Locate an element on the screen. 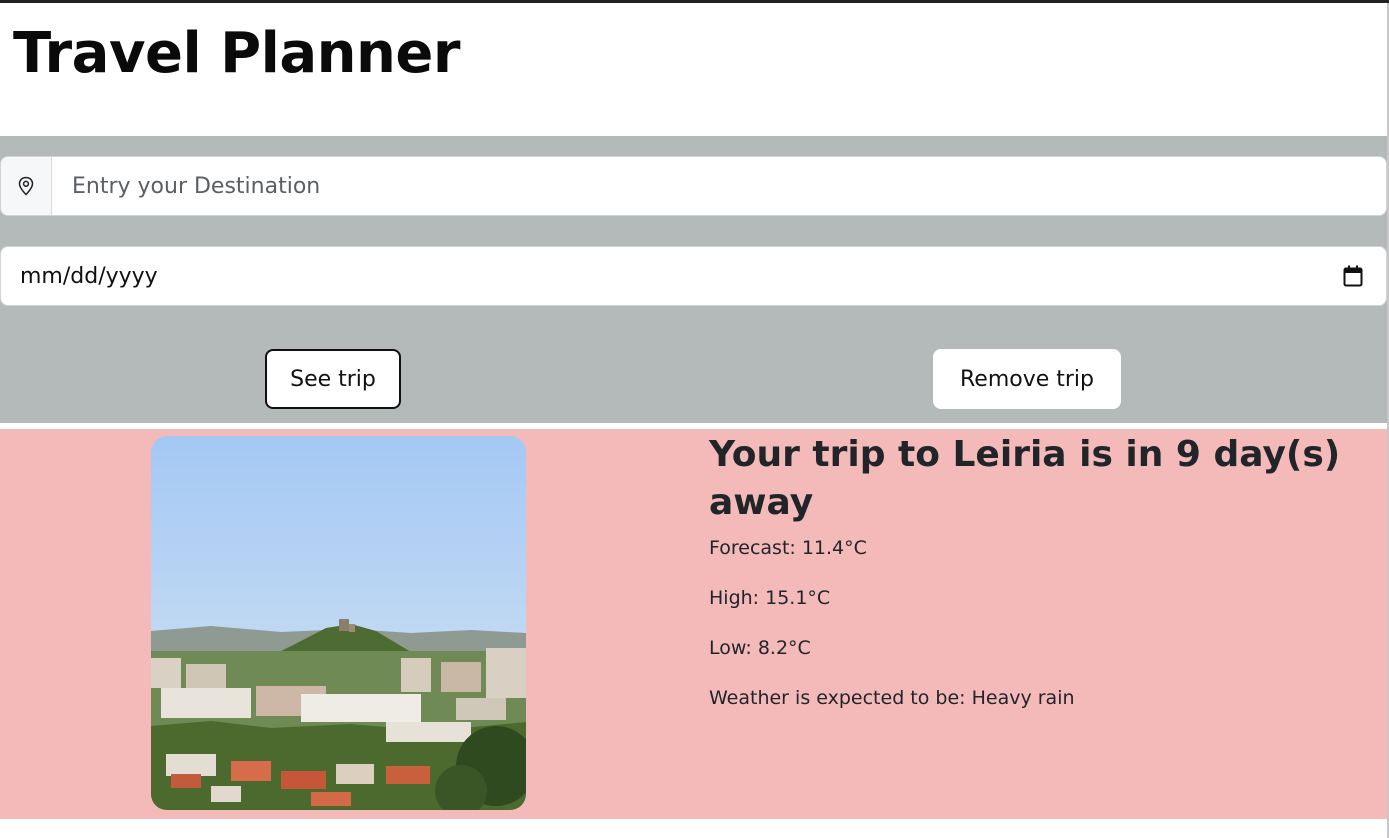 This screenshot has height=838, width=1389. trip-heading: Your trip to Leiria is in 9 day(s) away is located at coordinates (1025, 478).